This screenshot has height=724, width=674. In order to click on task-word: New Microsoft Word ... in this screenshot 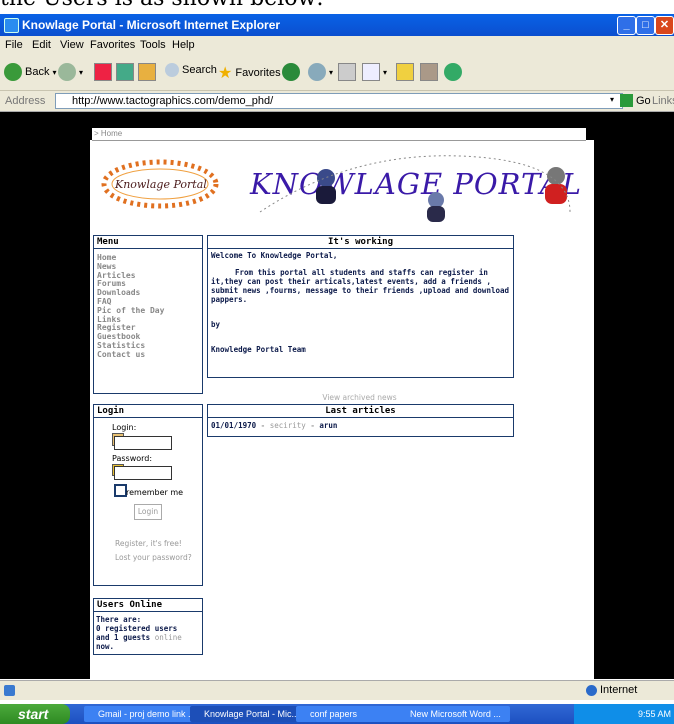, I will do `click(453, 714)`.